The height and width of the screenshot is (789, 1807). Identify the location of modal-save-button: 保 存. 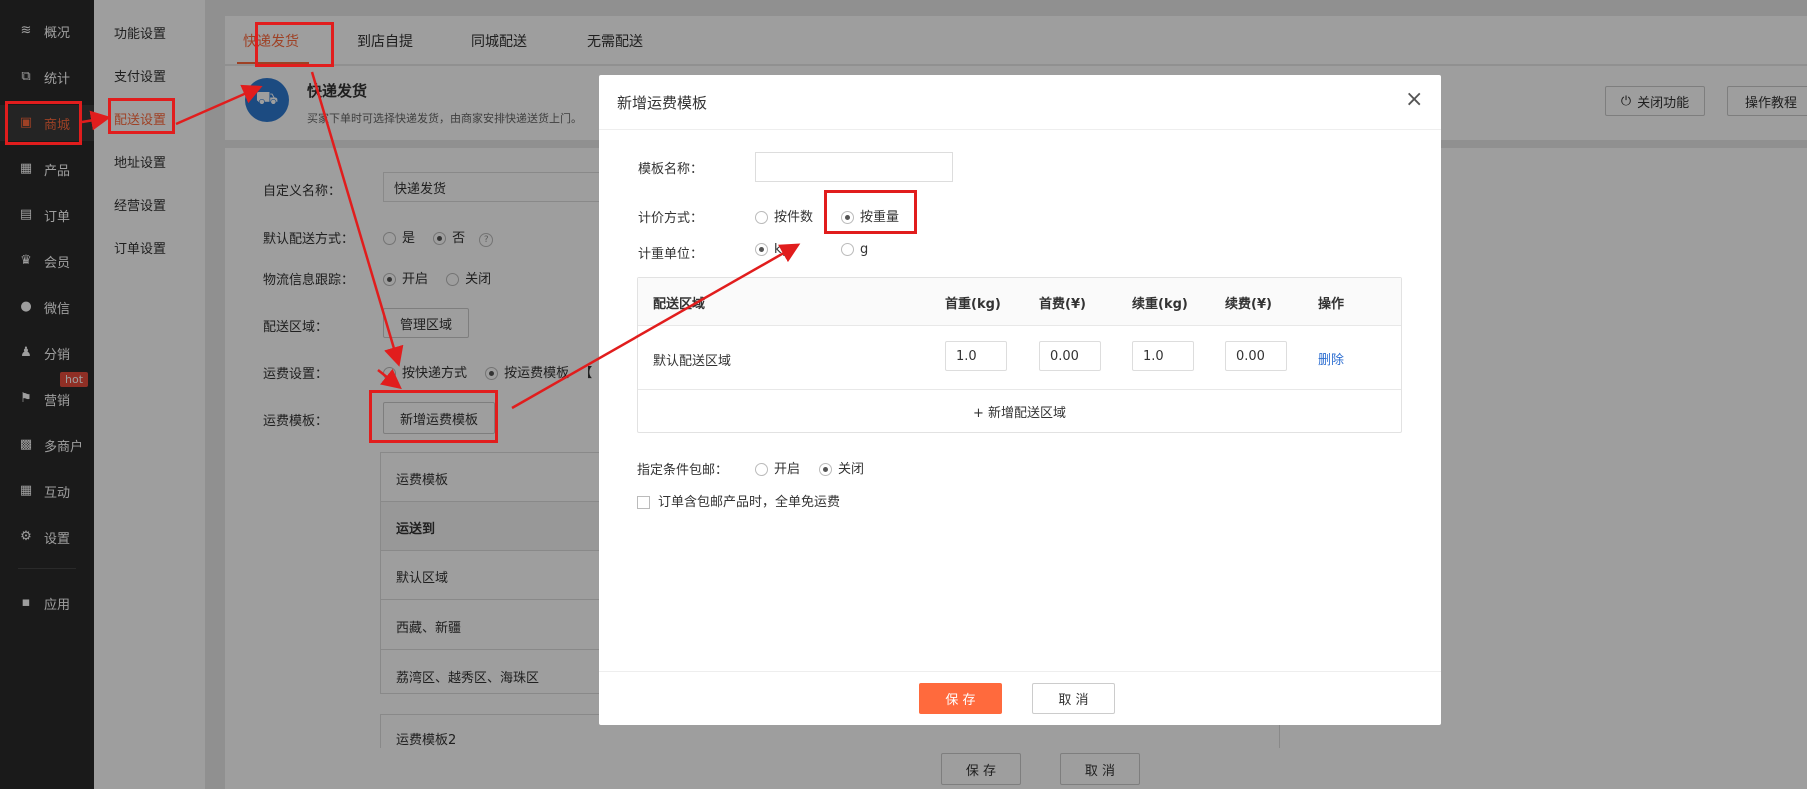
(960, 698).